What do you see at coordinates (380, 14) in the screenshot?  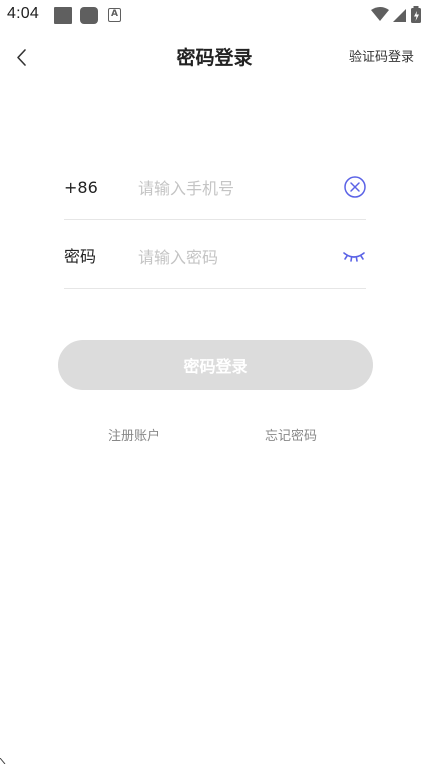 I see `wifi-icon` at bounding box center [380, 14].